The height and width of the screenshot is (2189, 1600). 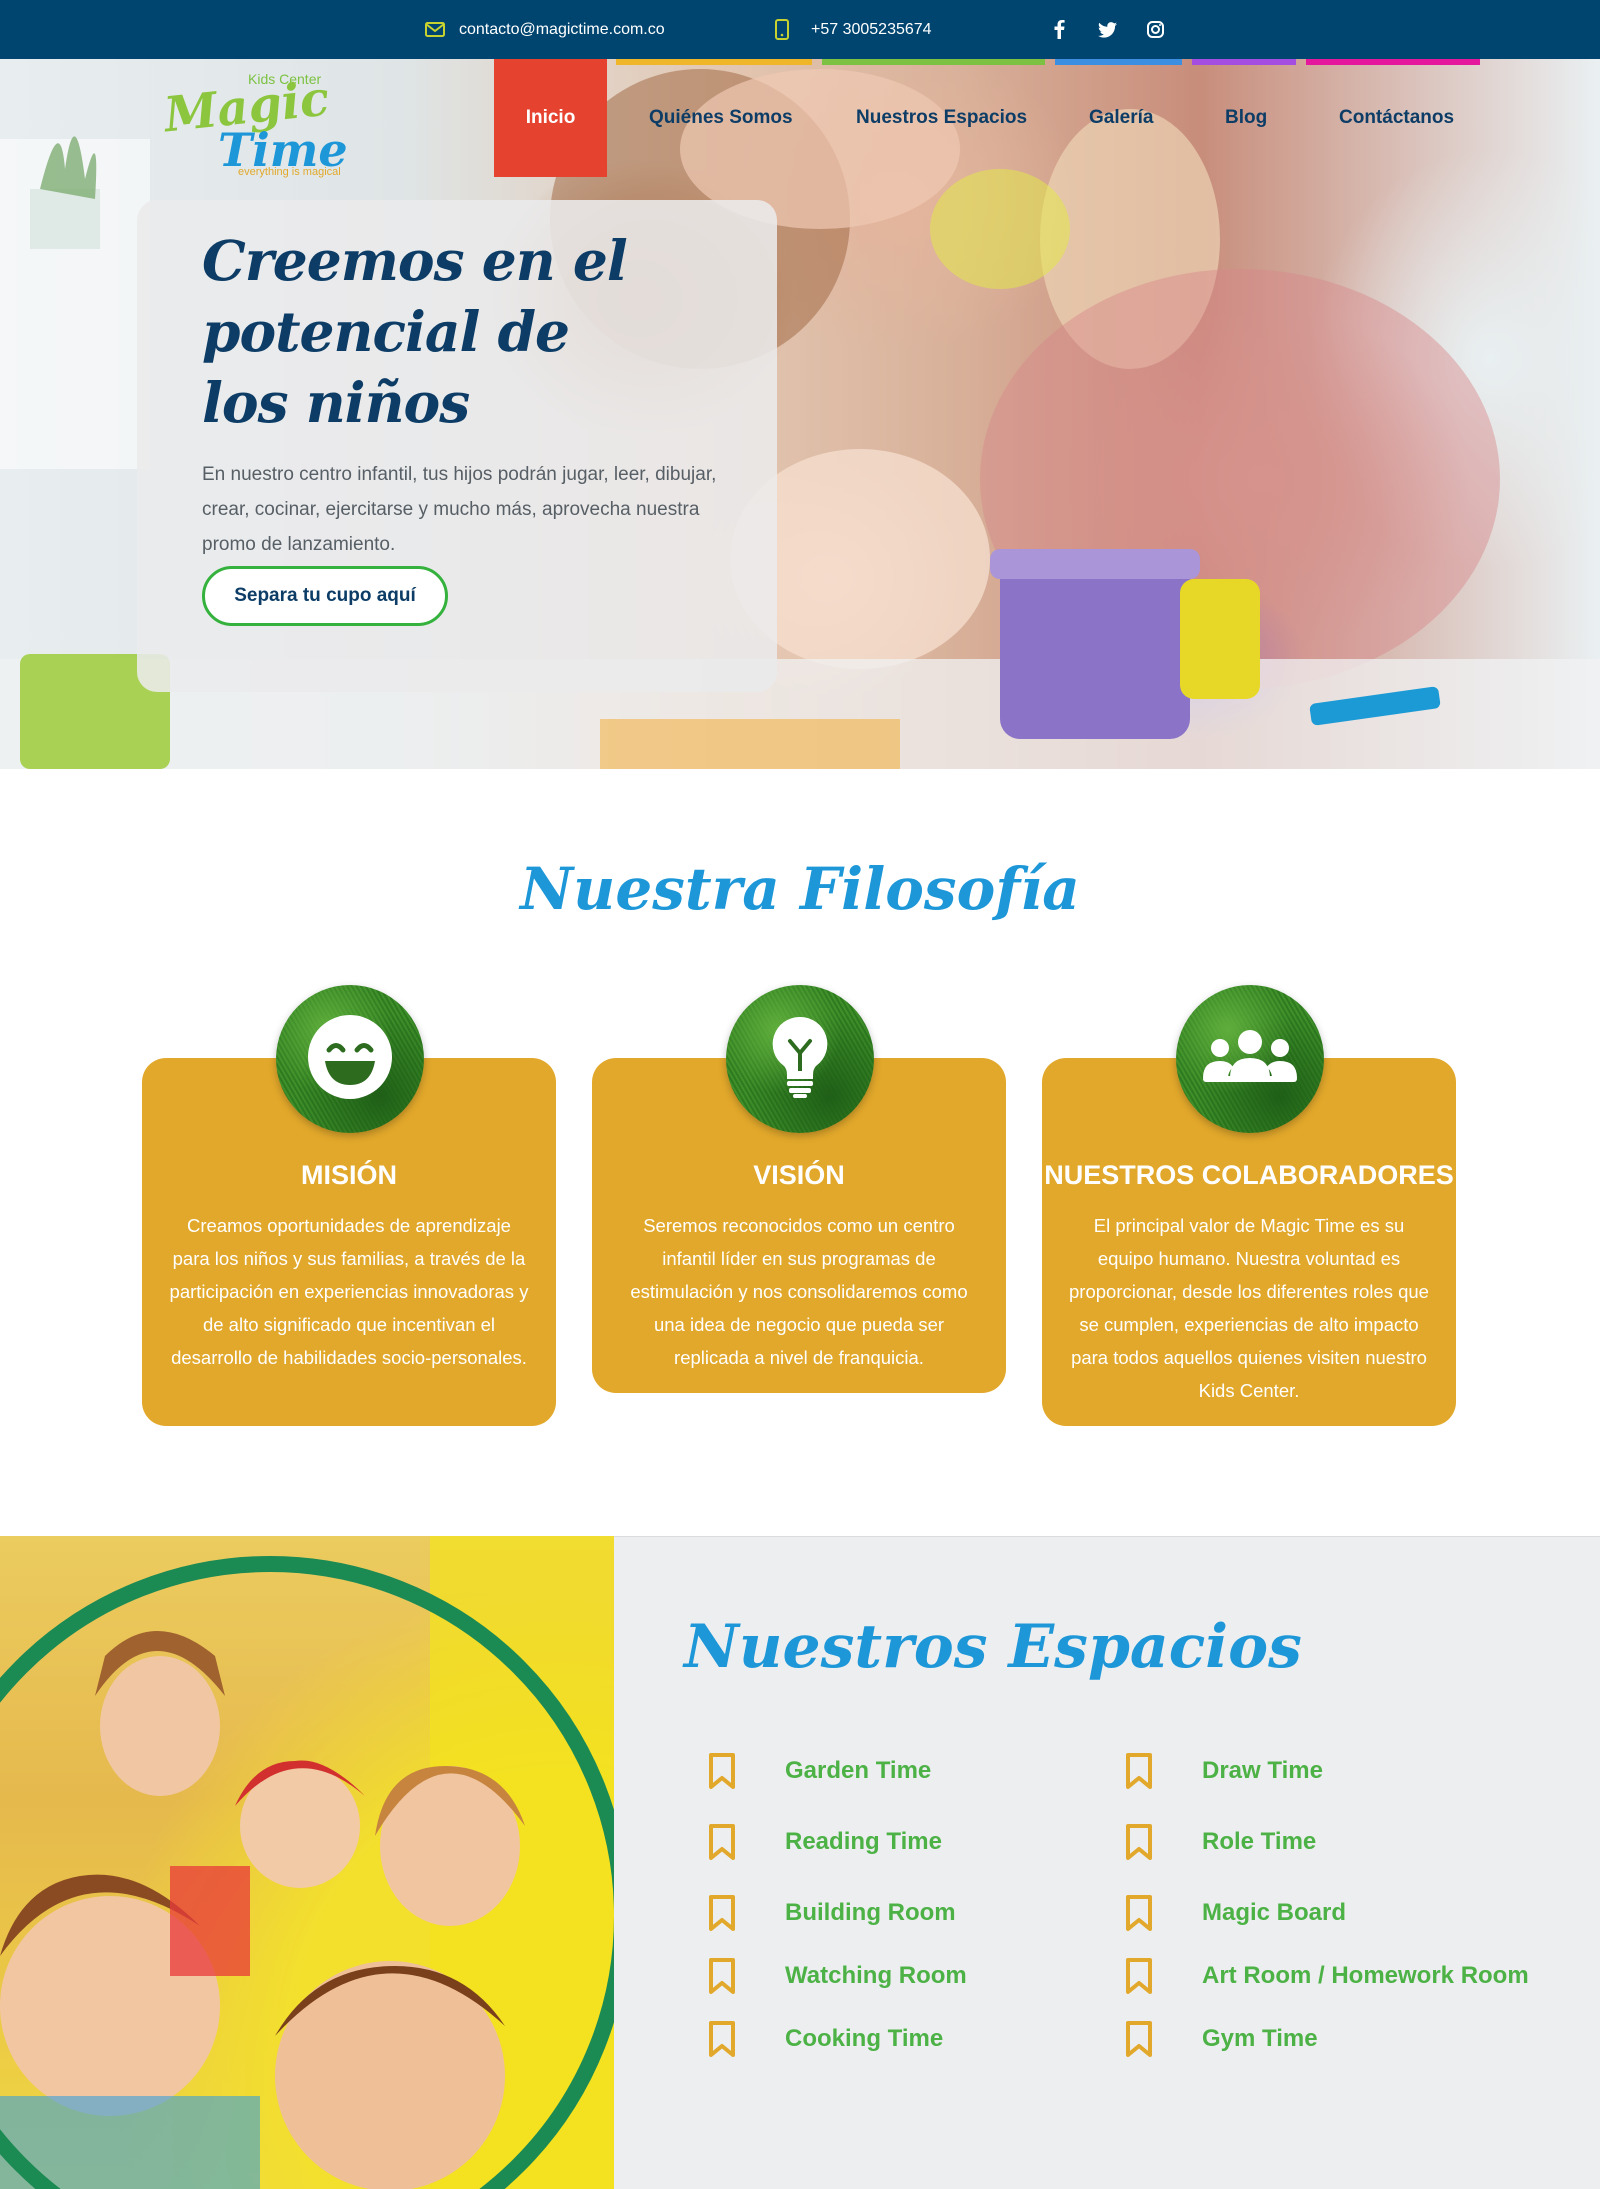 I want to click on contact-phone: +57 3005235674, so click(x=853, y=29).